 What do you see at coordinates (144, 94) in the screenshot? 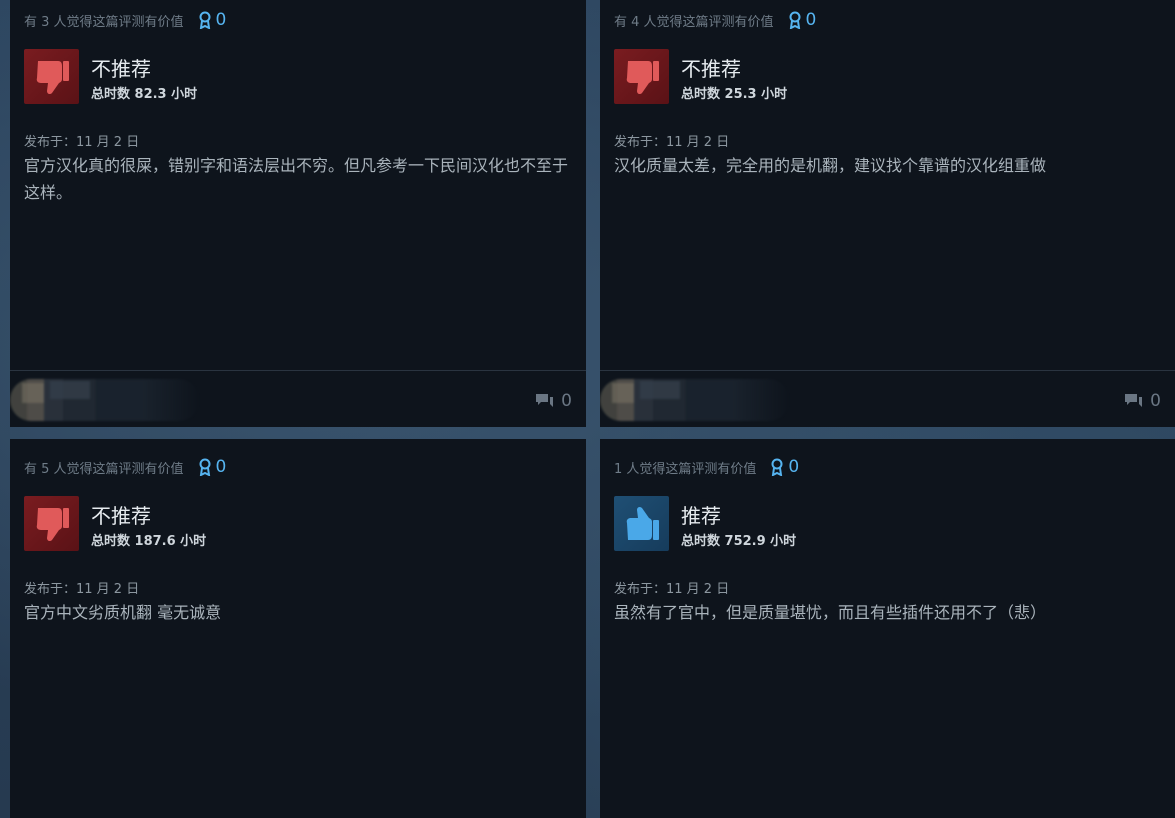
I see `hours-played: 总时数 82.3 小时` at bounding box center [144, 94].